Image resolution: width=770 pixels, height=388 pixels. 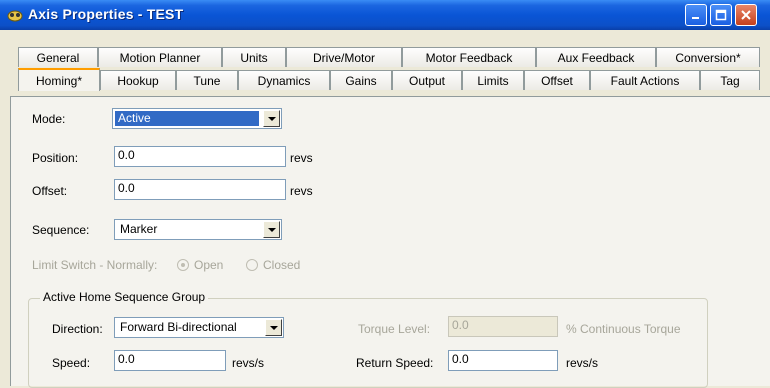 What do you see at coordinates (301, 191) in the screenshot?
I see `offset-unit: revs` at bounding box center [301, 191].